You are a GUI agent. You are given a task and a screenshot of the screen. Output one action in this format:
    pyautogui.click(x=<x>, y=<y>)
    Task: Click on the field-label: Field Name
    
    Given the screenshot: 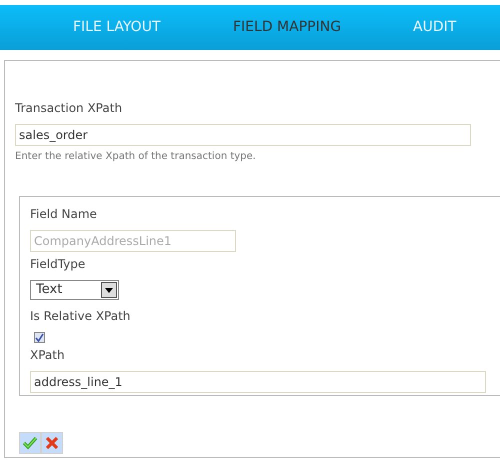 What is the action you would take?
    pyautogui.click(x=64, y=214)
    